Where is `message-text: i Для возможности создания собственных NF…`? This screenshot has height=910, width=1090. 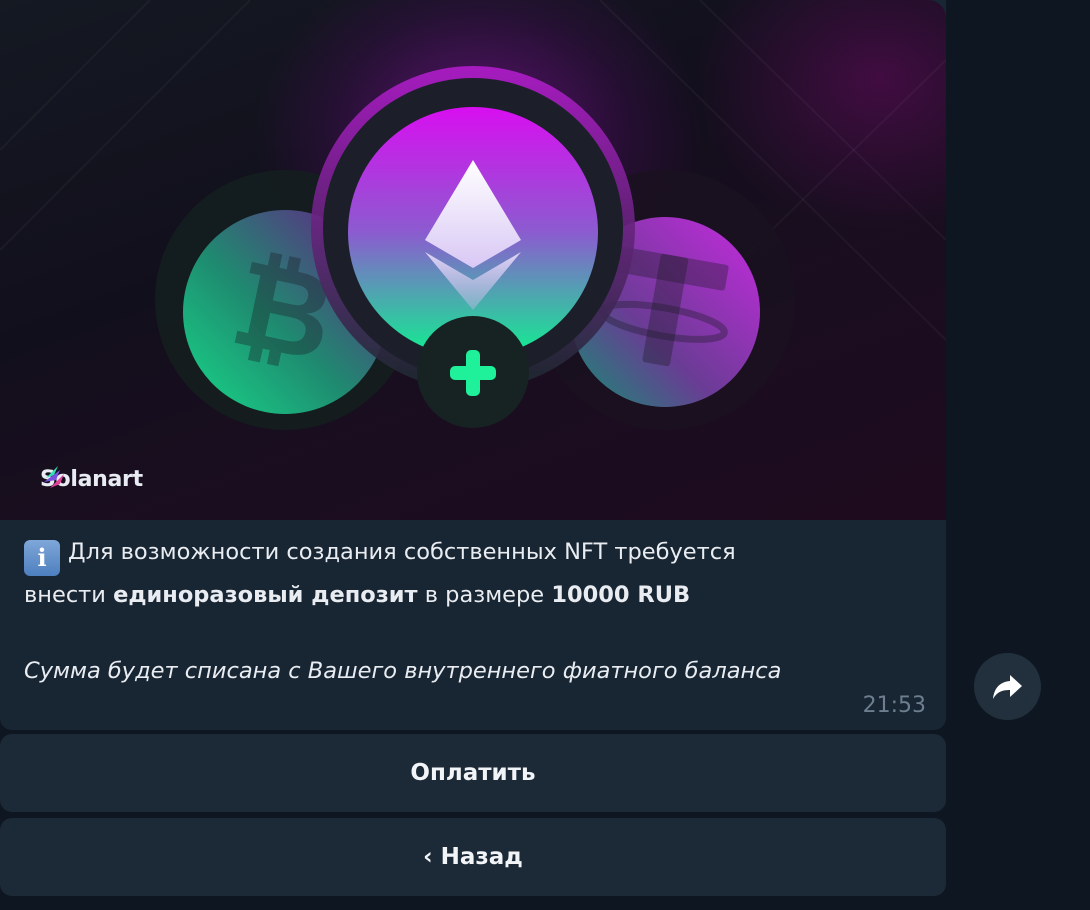
message-text: i Для возможности создания собственных NF… is located at coordinates (474, 611).